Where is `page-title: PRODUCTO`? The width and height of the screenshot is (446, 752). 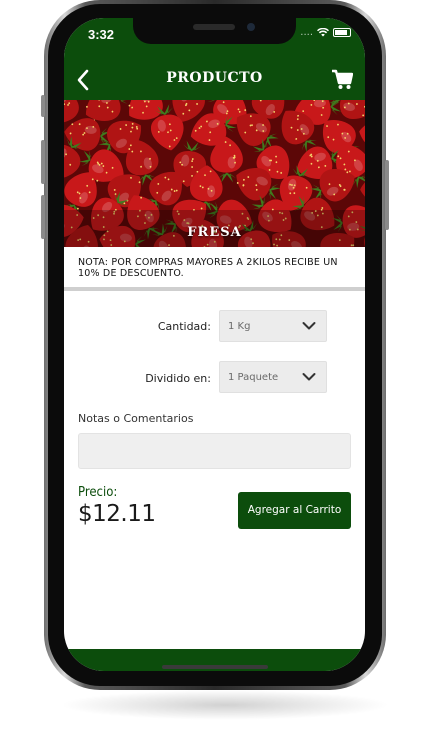
page-title: PRODUCTO is located at coordinates (214, 78).